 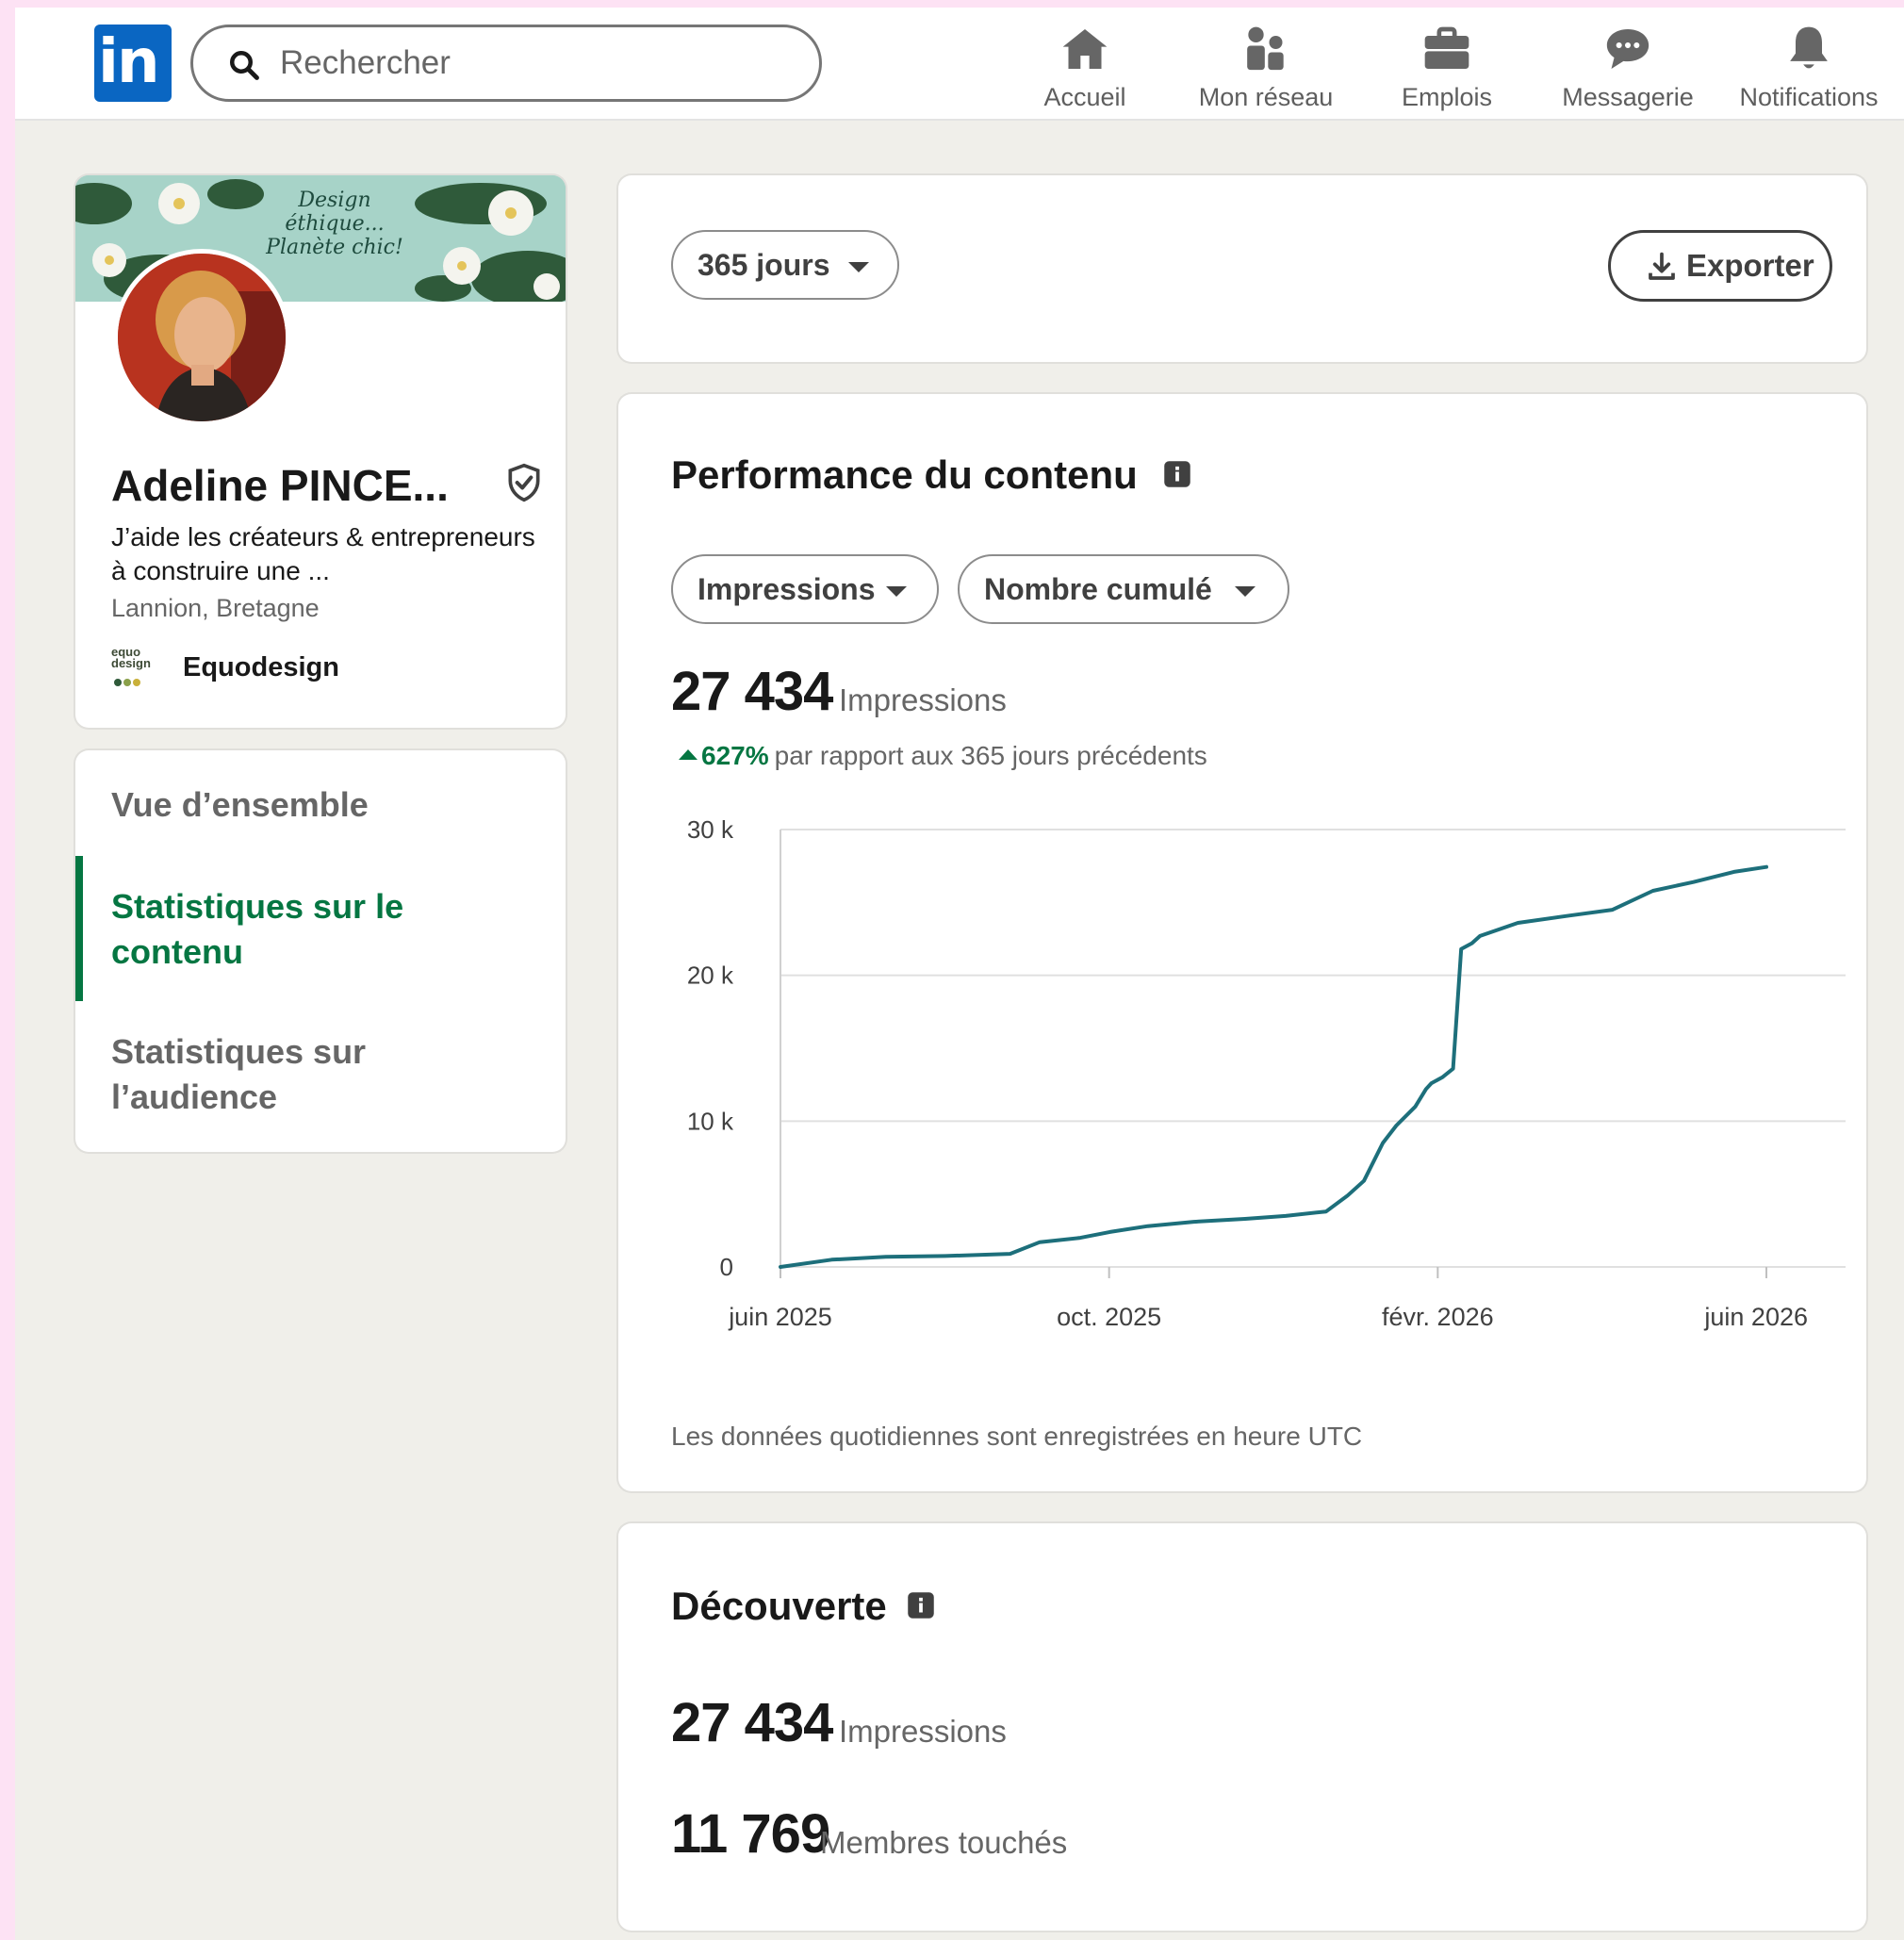 I want to click on x-tick-label: juin 2025, so click(x=780, y=1317).